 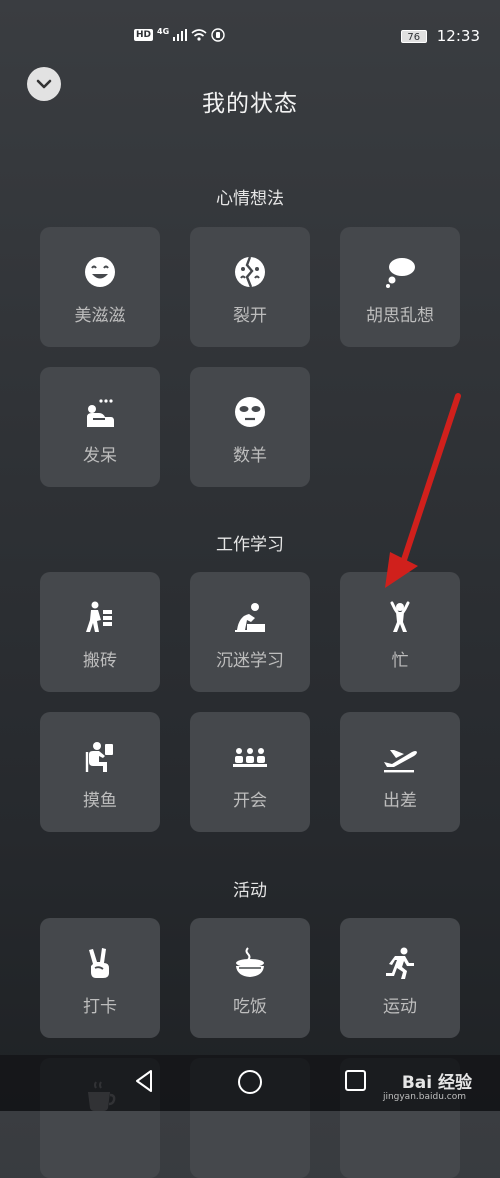 I want to click on tile-label: 吃饭, so click(x=250, y=1007).